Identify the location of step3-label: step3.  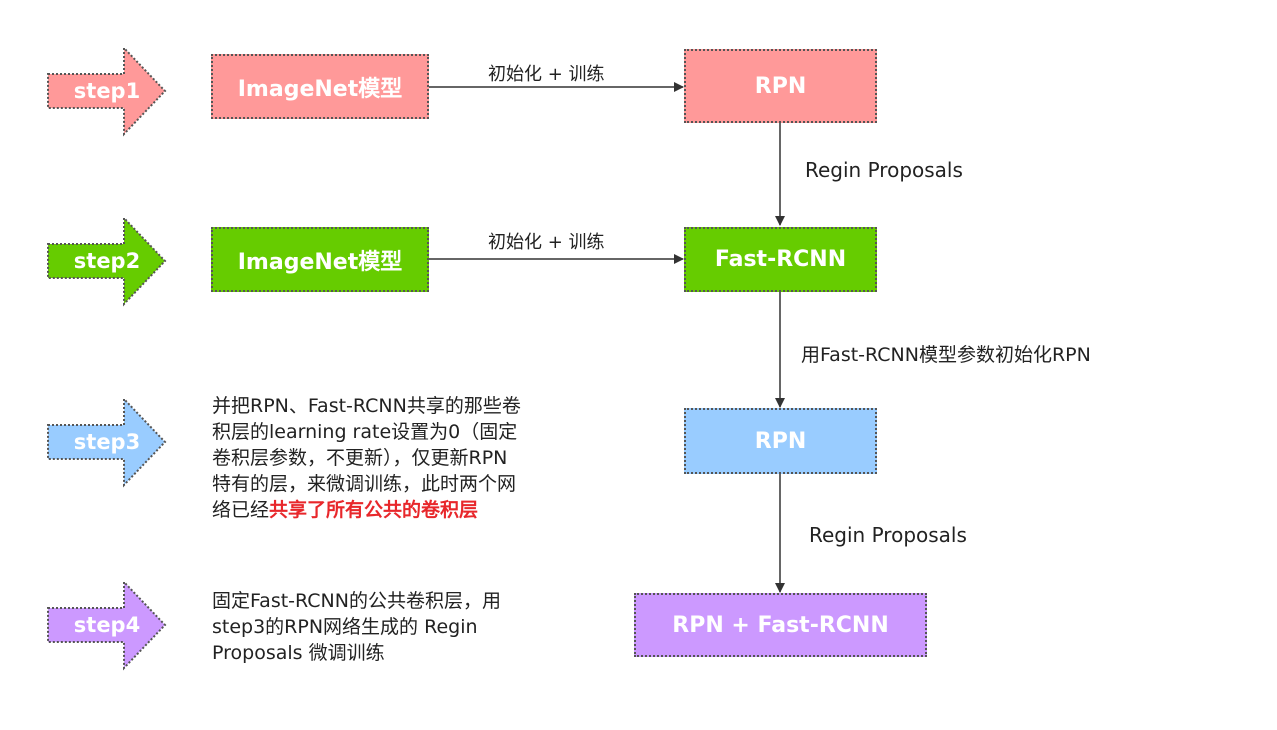
(107, 442).